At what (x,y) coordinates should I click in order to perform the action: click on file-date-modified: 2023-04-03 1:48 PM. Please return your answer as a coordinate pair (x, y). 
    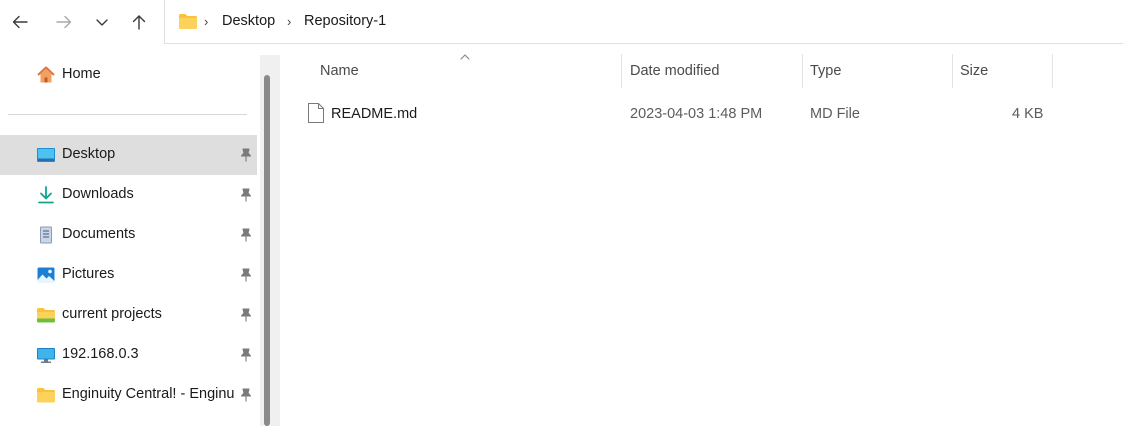
    Looking at the image, I should click on (696, 114).